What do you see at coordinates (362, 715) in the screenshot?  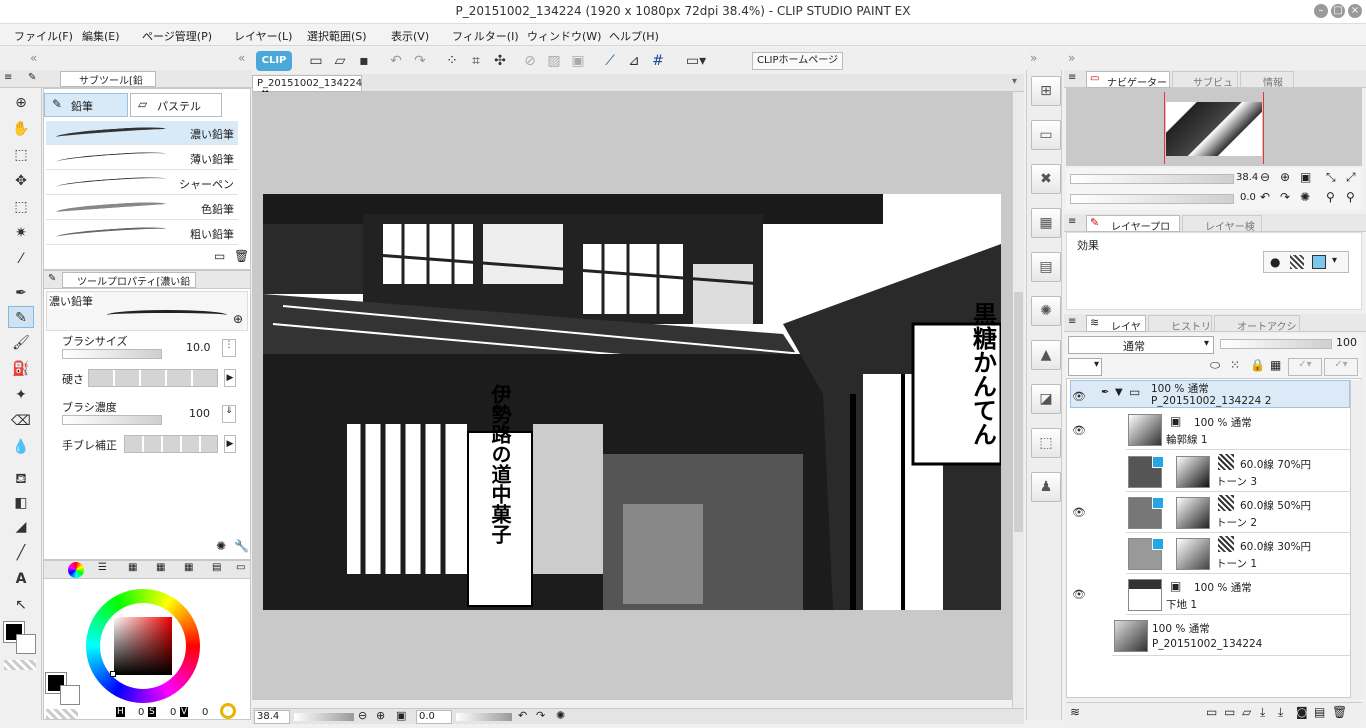 I see `zoom-out-icon: ⊖` at bounding box center [362, 715].